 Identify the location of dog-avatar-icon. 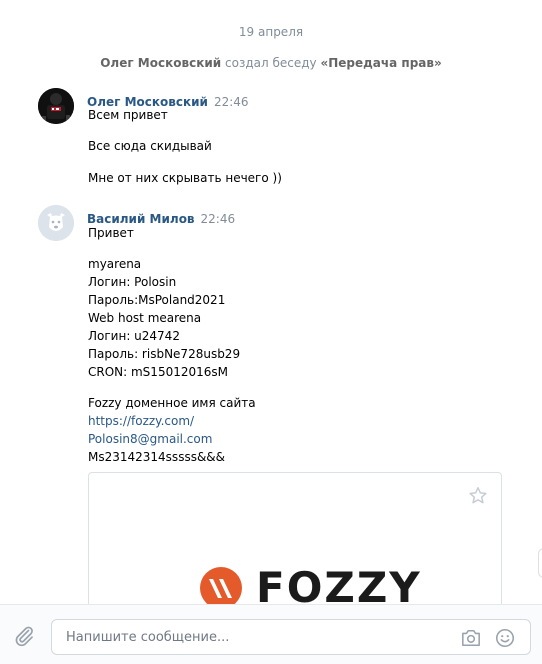
(56, 223).